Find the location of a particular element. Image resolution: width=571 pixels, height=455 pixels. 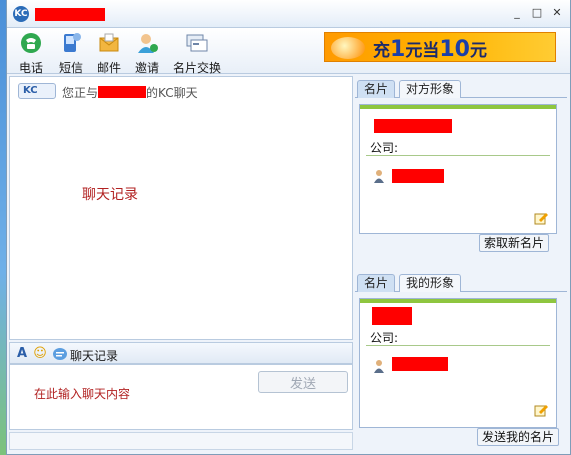

tab-self-card: 名片 is located at coordinates (376, 283).